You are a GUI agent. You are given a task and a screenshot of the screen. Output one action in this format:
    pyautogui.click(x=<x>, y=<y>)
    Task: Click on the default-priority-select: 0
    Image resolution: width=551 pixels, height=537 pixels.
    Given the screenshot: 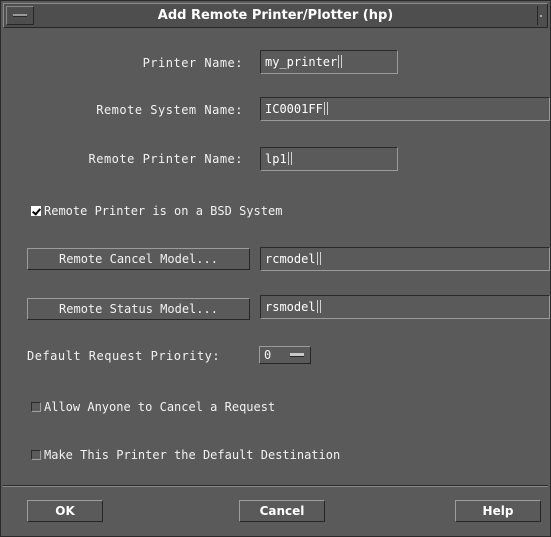 What is the action you would take?
    pyautogui.click(x=285, y=355)
    